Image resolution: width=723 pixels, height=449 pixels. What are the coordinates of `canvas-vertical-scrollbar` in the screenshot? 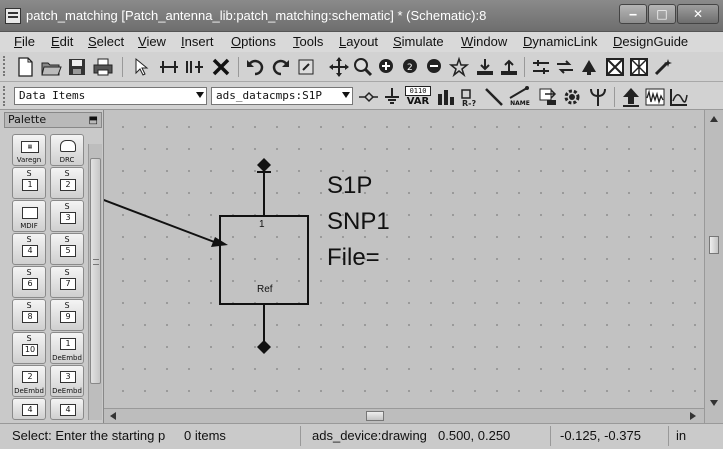 It's located at (713, 266).